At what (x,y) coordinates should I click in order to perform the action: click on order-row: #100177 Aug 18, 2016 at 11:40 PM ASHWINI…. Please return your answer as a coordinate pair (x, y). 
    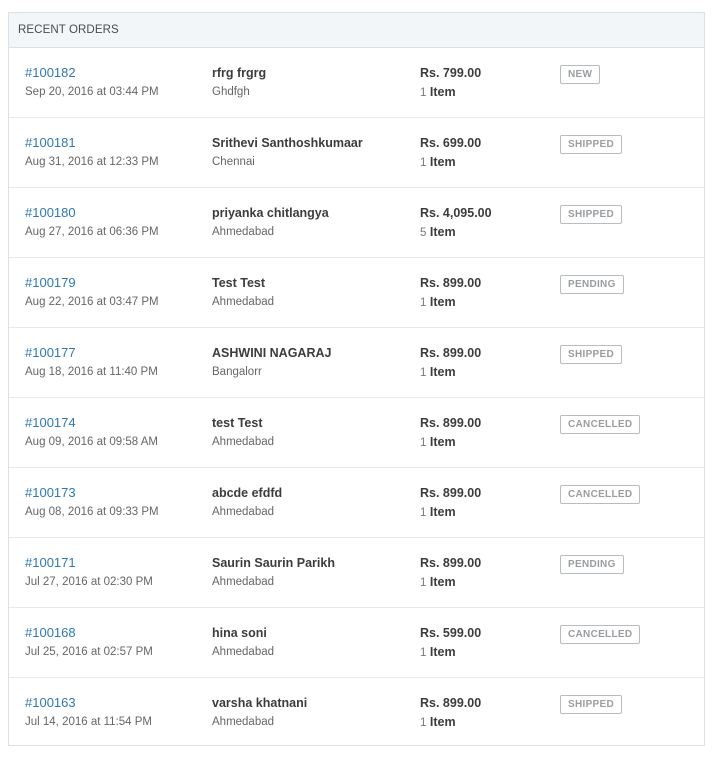
    Looking at the image, I should click on (356, 363).